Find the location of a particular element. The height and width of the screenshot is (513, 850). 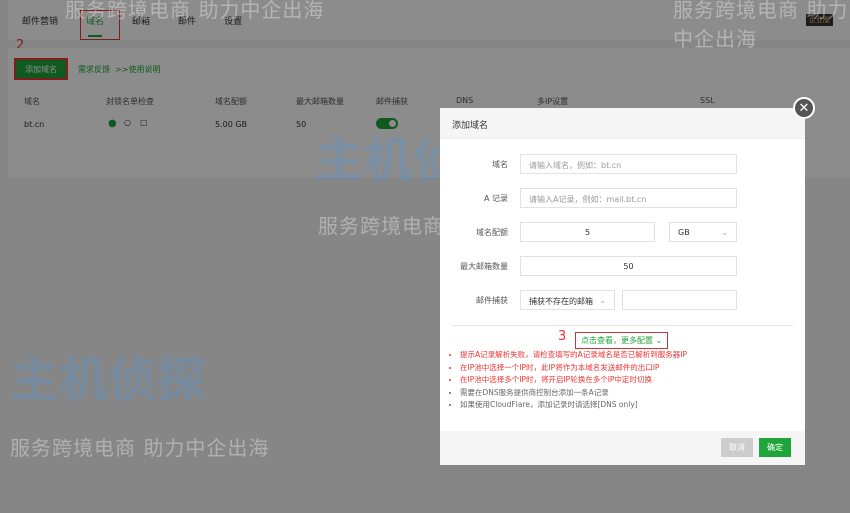

tip-item: 如果使用CloudFlare，添加记录时请选择[DNS only] is located at coordinates (573, 405).